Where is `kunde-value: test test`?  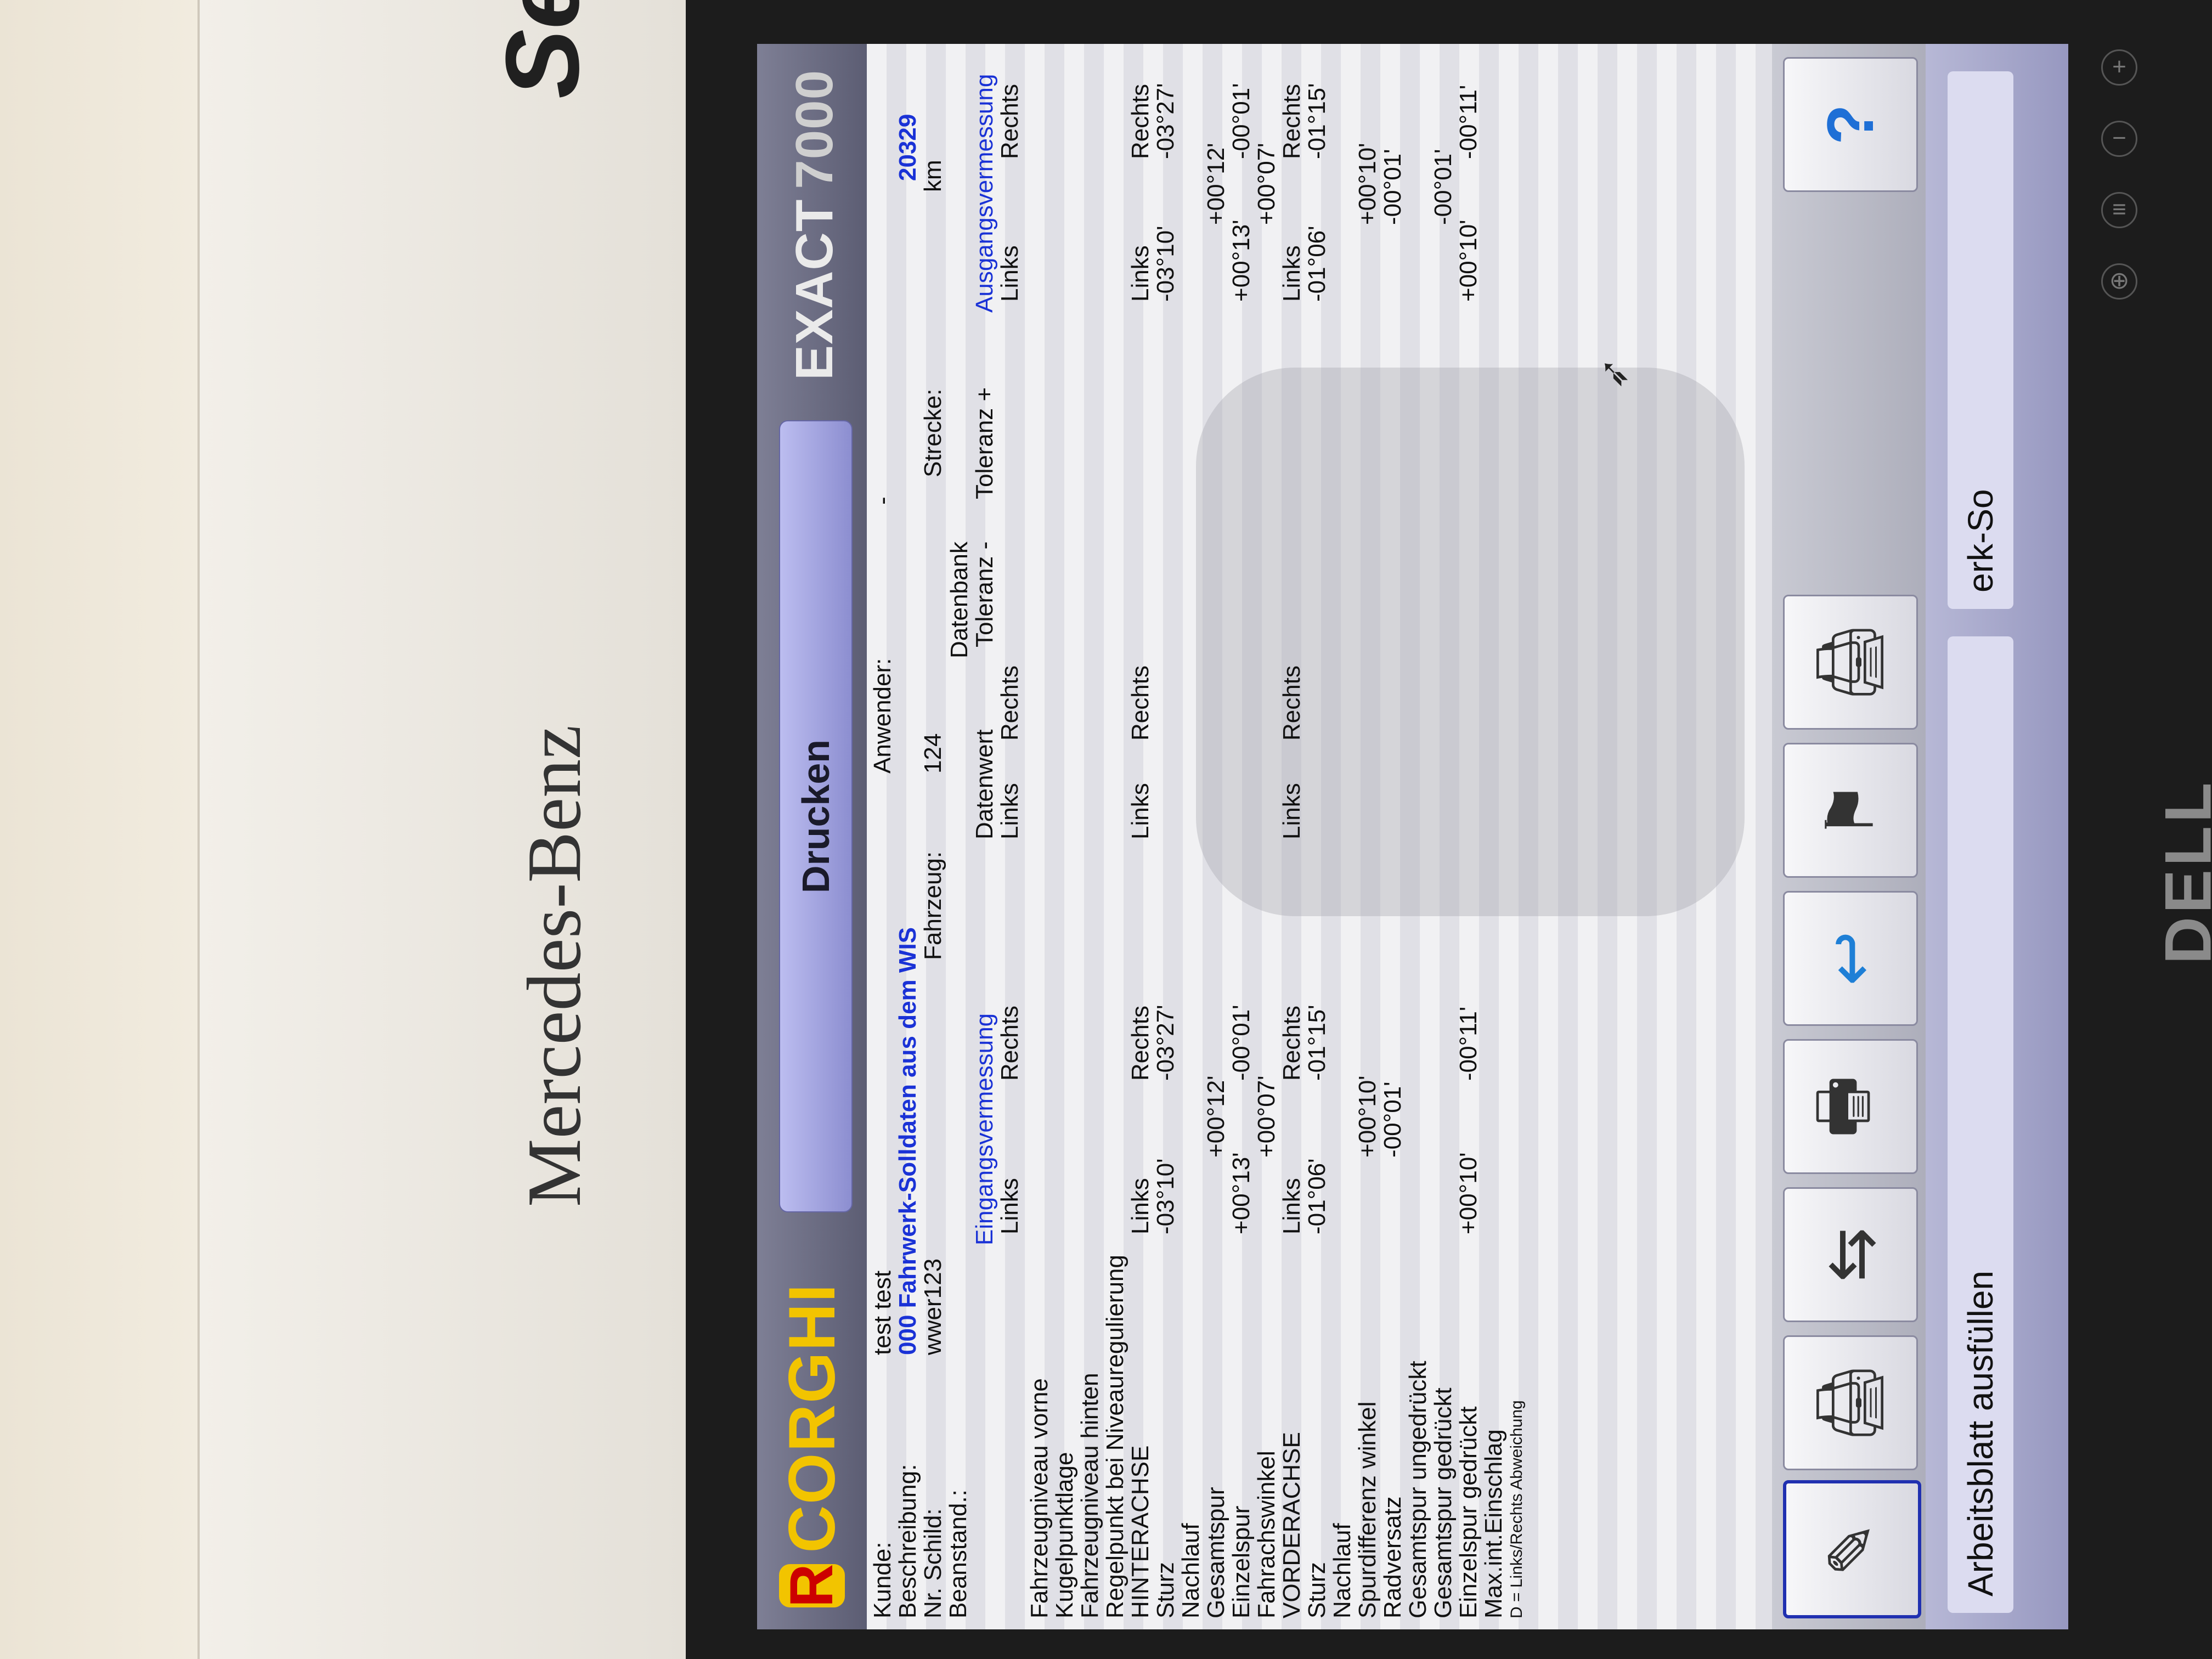 kunde-value: test test is located at coordinates (883, 1312).